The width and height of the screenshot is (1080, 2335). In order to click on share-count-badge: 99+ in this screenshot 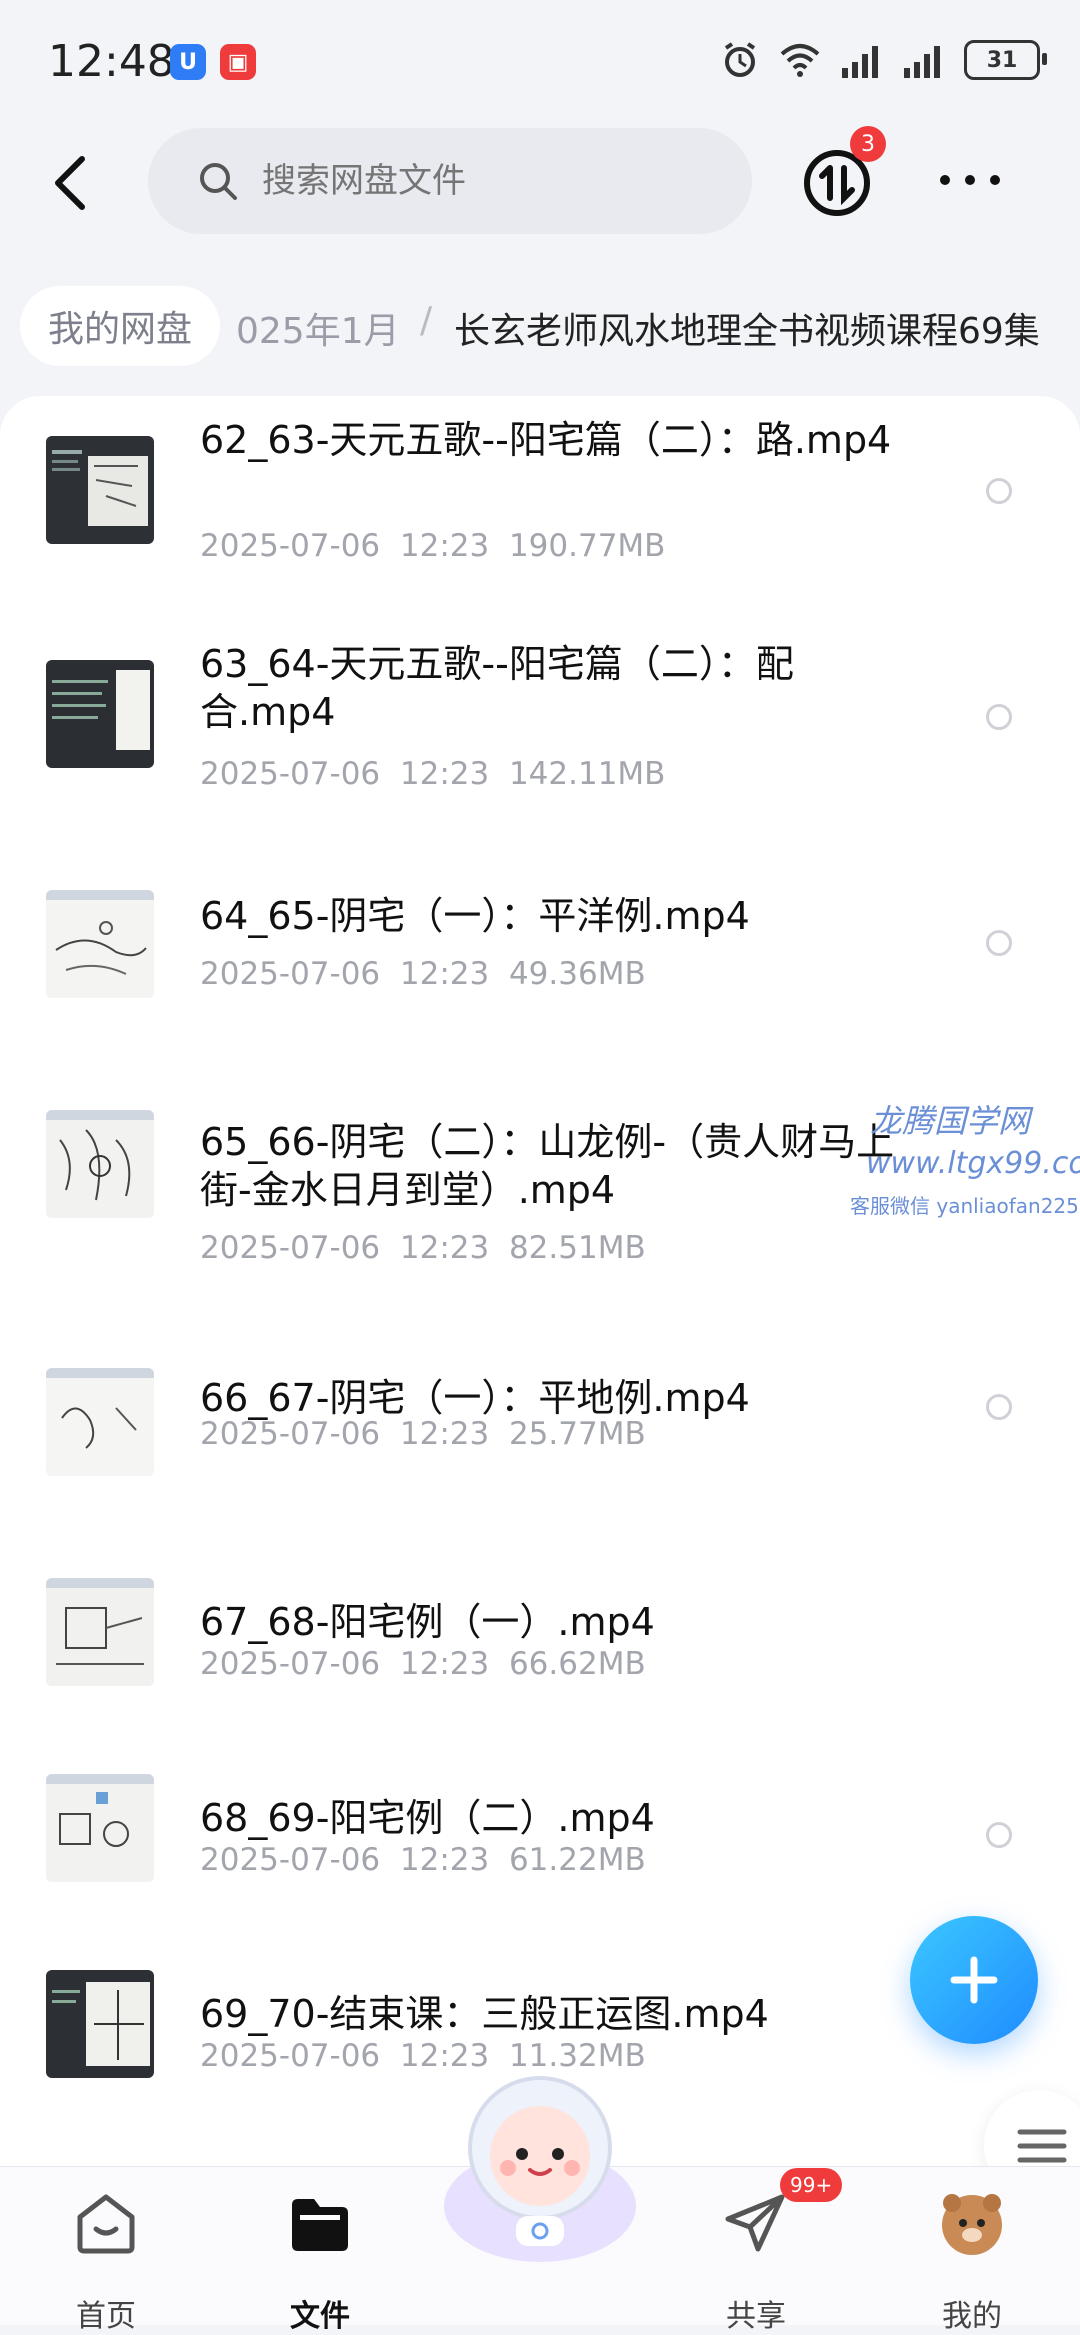, I will do `click(811, 2185)`.